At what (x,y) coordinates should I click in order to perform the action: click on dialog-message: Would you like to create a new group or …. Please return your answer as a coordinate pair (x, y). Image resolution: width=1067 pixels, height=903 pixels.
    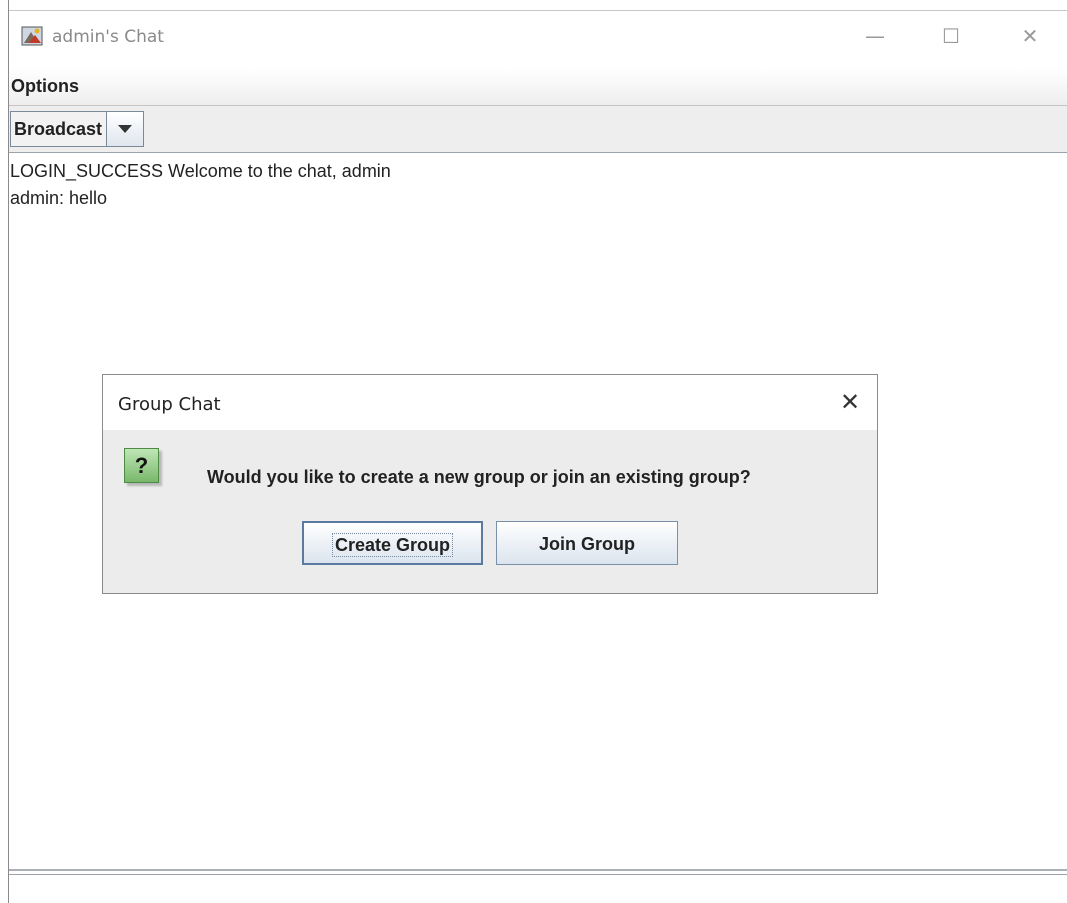
    Looking at the image, I should click on (479, 477).